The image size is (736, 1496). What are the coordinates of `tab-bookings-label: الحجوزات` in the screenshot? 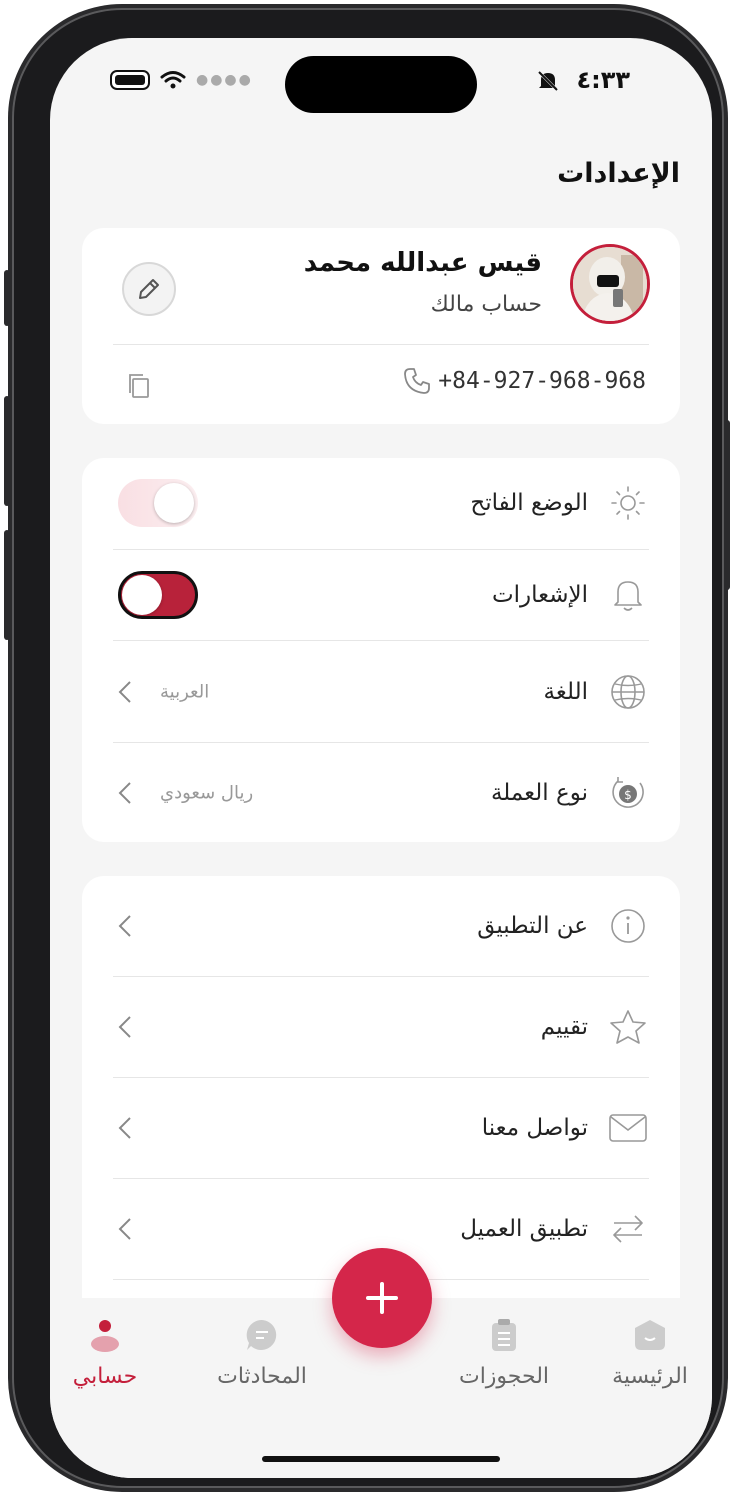 It's located at (504, 1376).